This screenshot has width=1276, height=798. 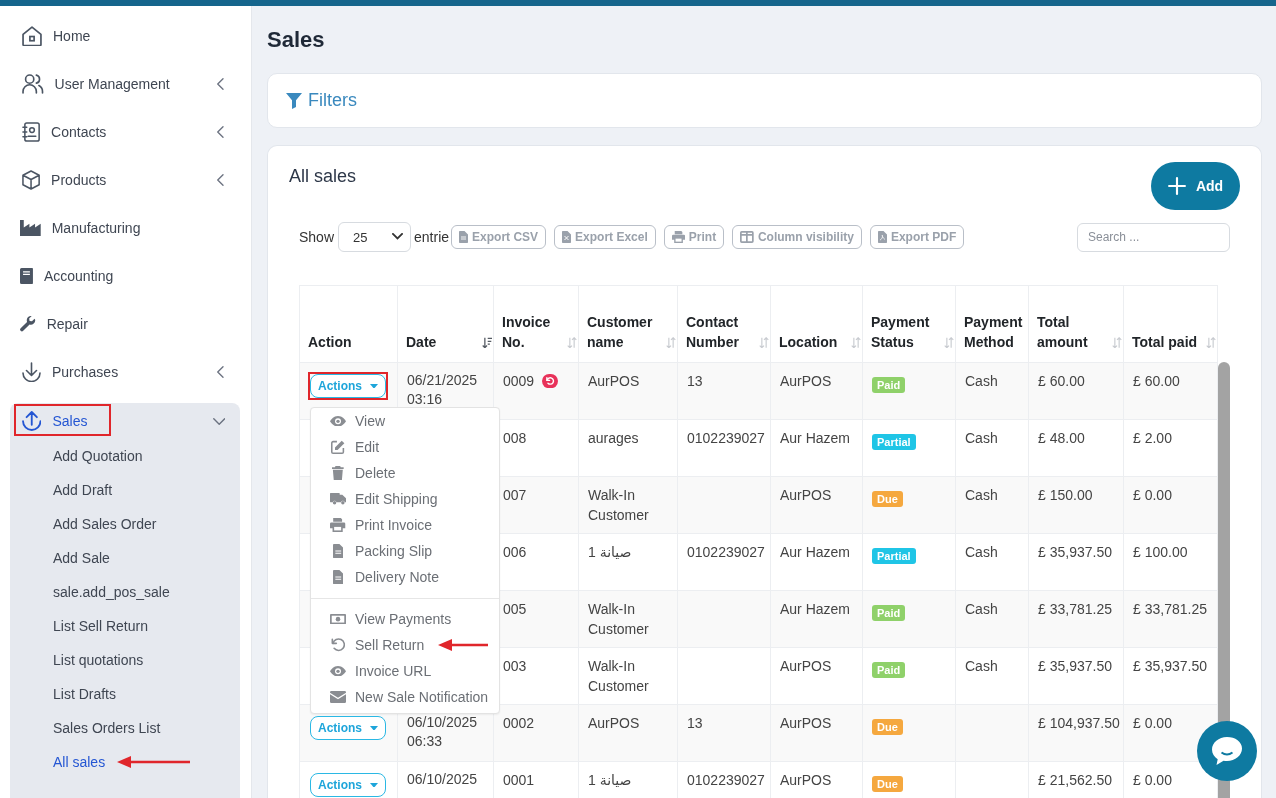 I want to click on eye-icon, so click(x=338, y=421).